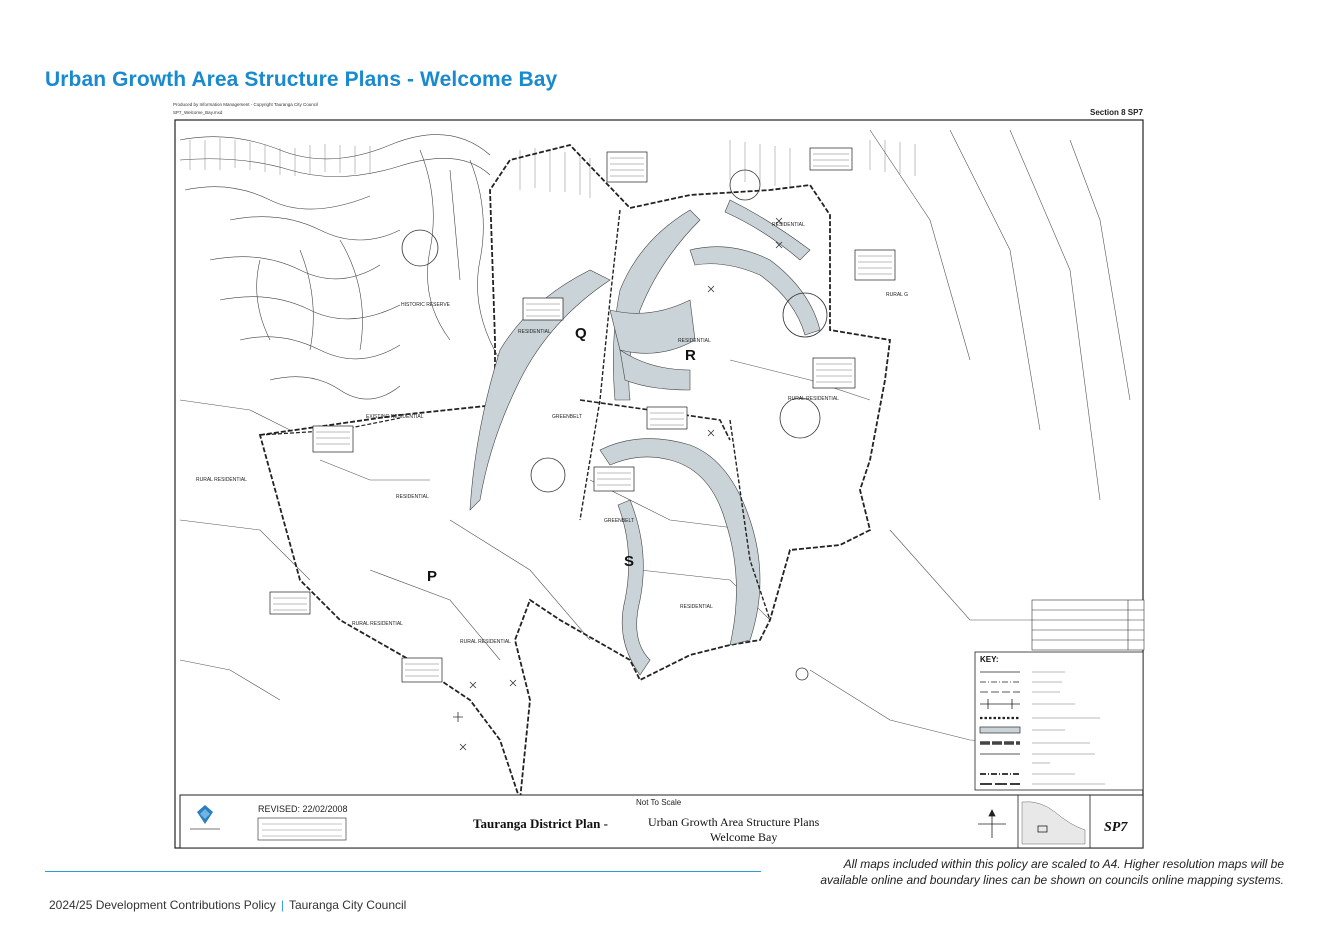  Describe the element at coordinates (690, 355) in the screenshot. I see `zone-r-label: R` at that location.